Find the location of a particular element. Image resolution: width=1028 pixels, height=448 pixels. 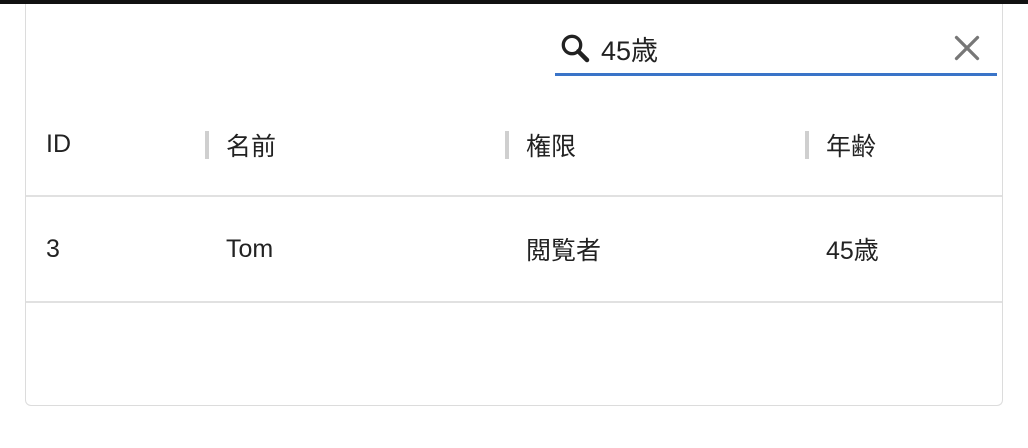

column-header-id: ID is located at coordinates (136, 144).